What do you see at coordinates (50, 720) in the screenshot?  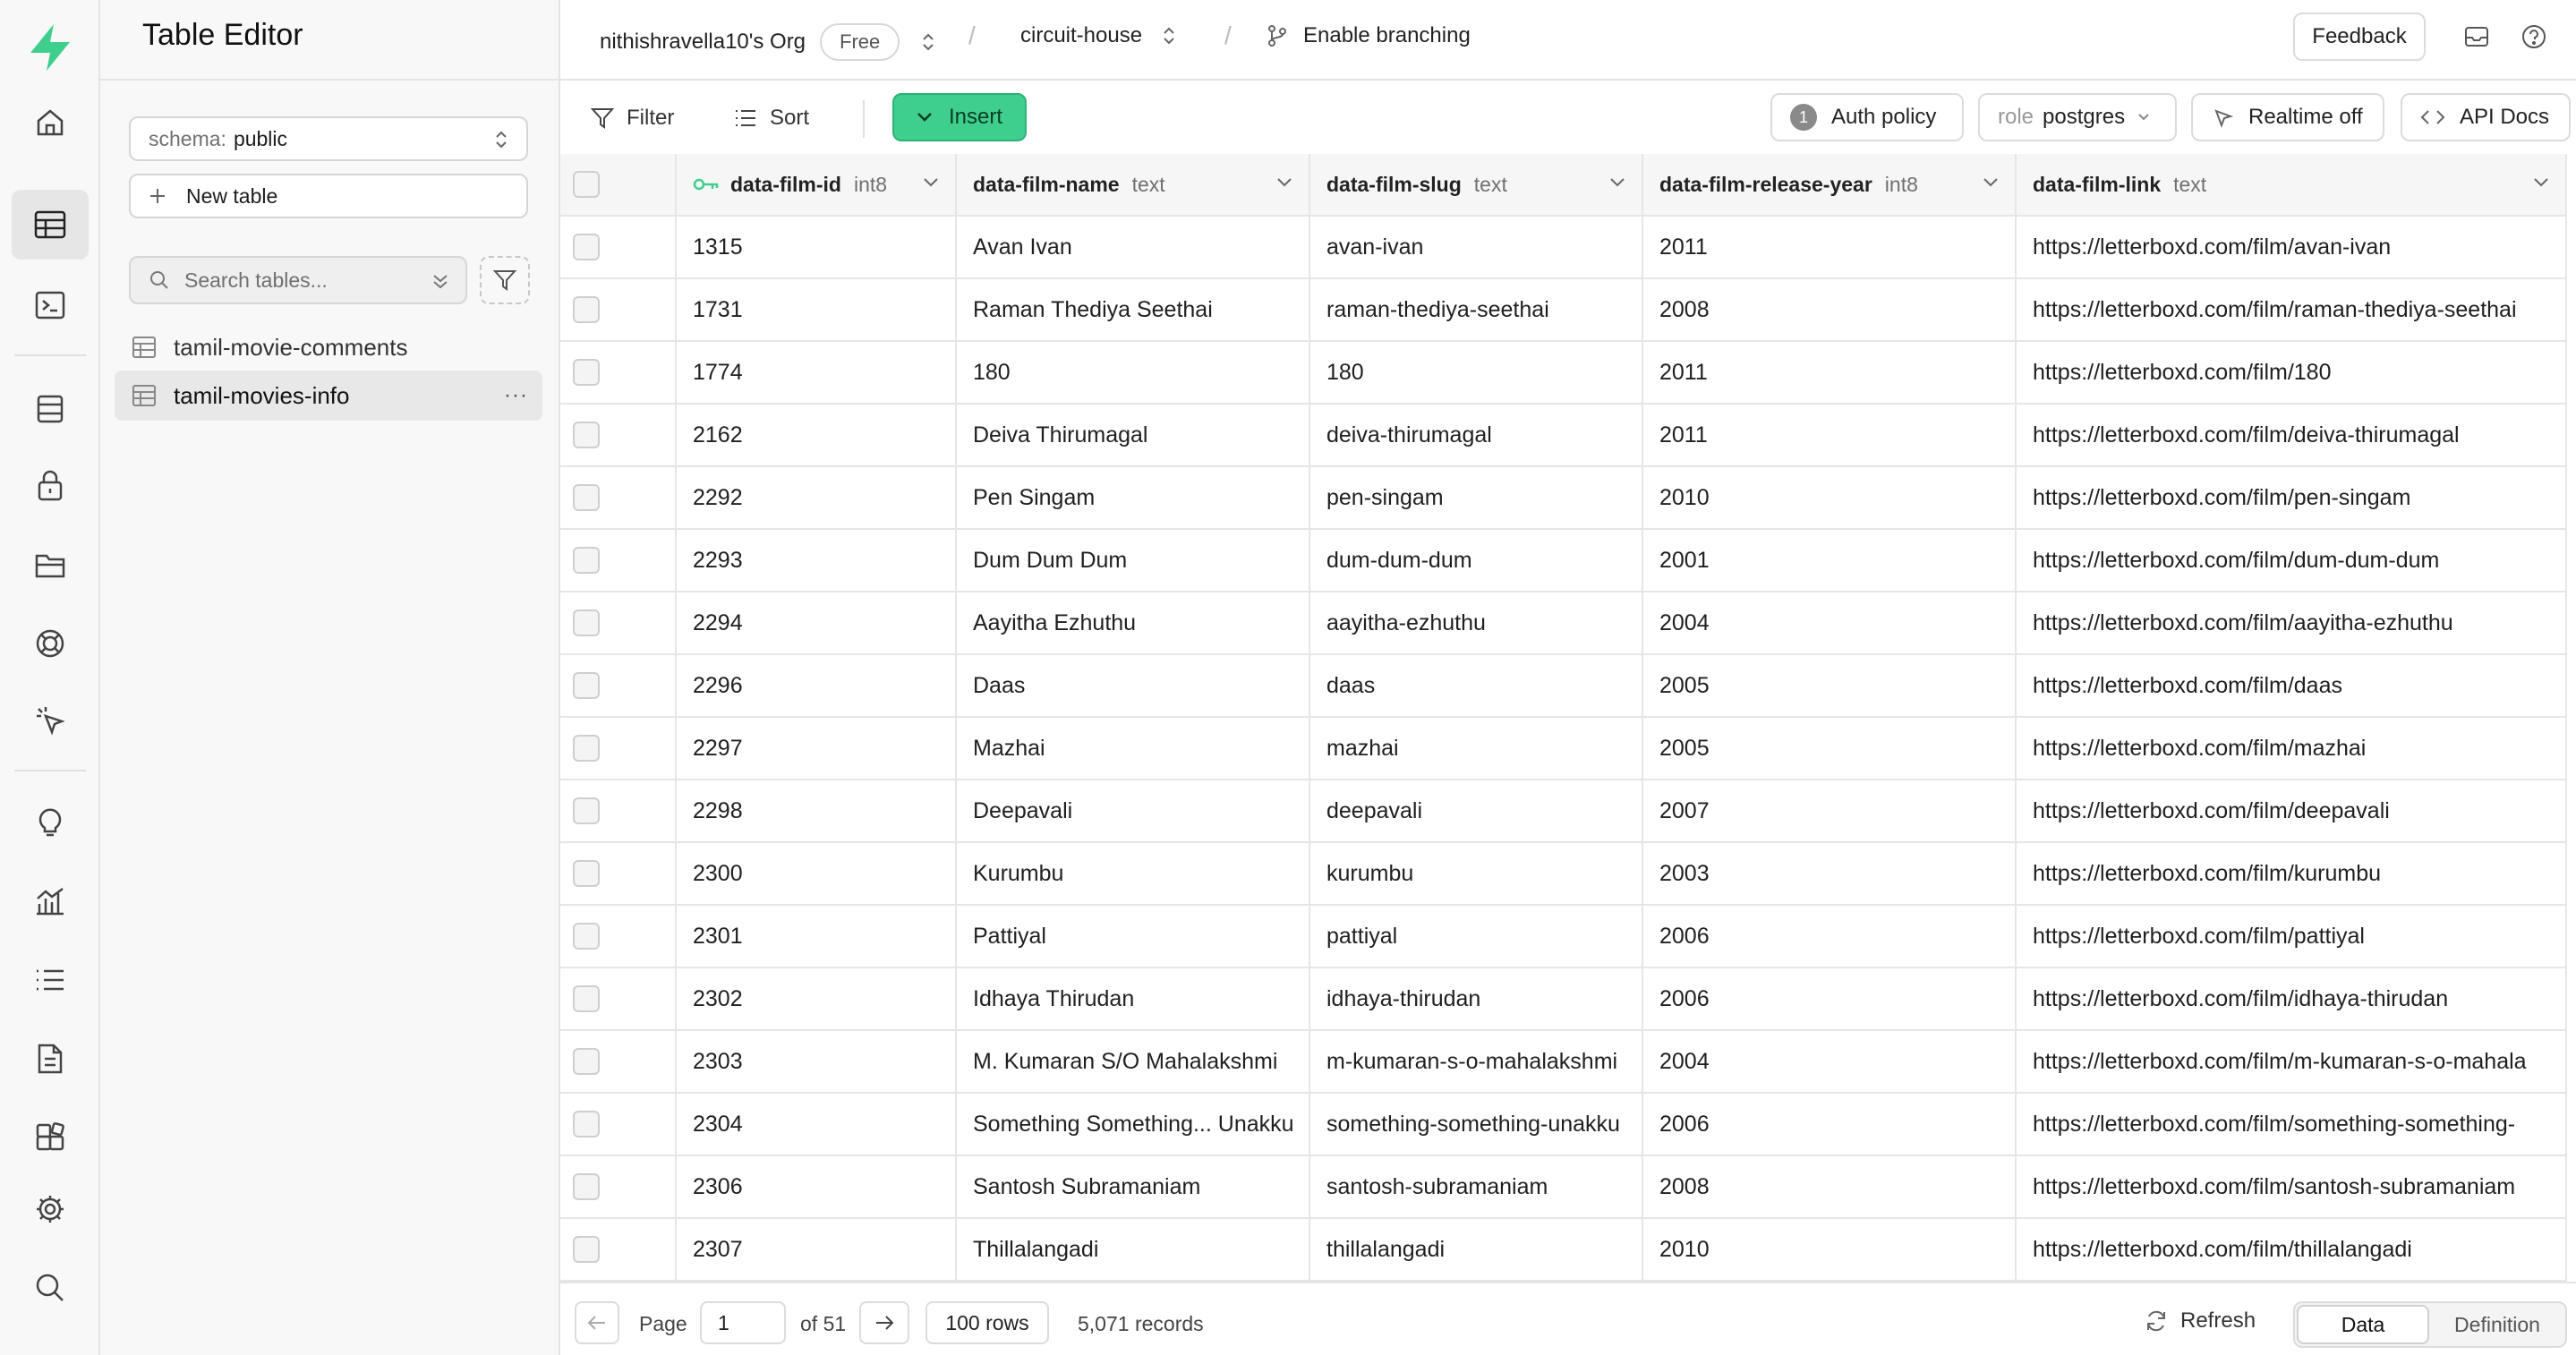 I see `edge-functions-icon` at bounding box center [50, 720].